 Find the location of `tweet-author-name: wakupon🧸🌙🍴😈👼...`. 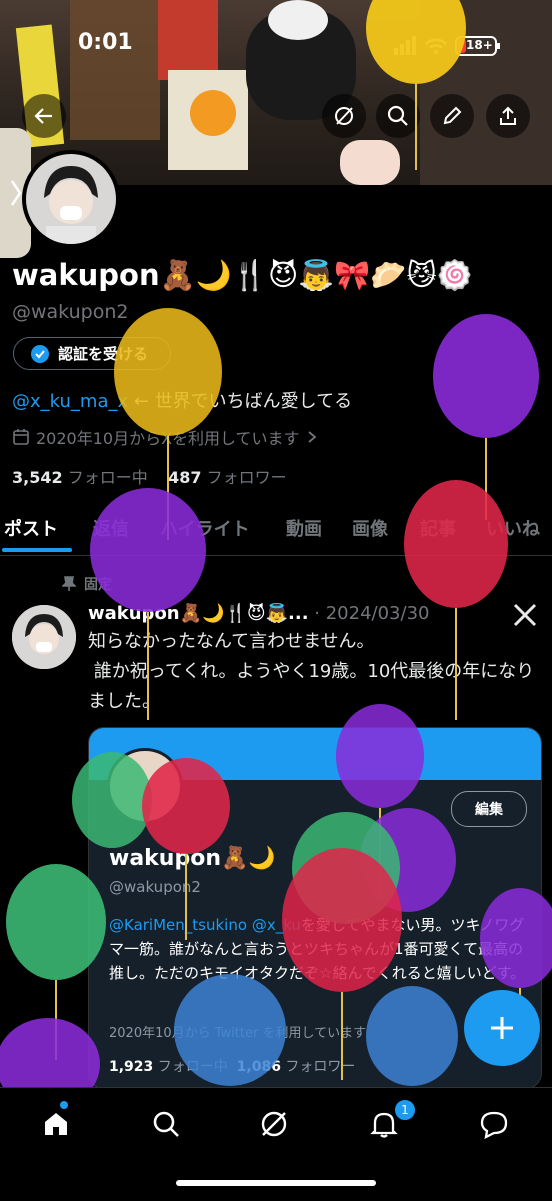

tweet-author-name: wakupon🧸🌙🍴😈👼... is located at coordinates (198, 613).